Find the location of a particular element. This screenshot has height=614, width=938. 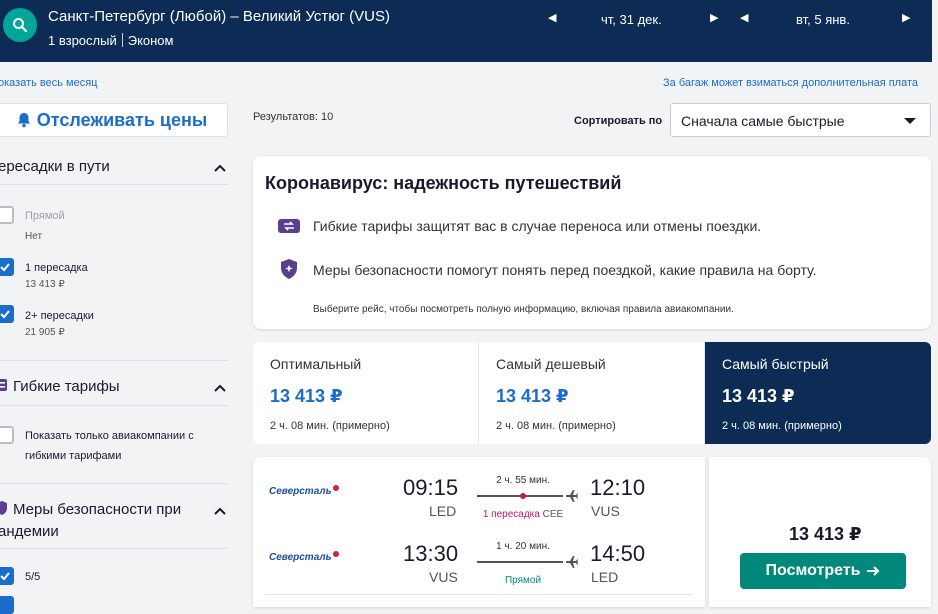

flex-only-label-line2: гибкими тарифами is located at coordinates (73, 456).